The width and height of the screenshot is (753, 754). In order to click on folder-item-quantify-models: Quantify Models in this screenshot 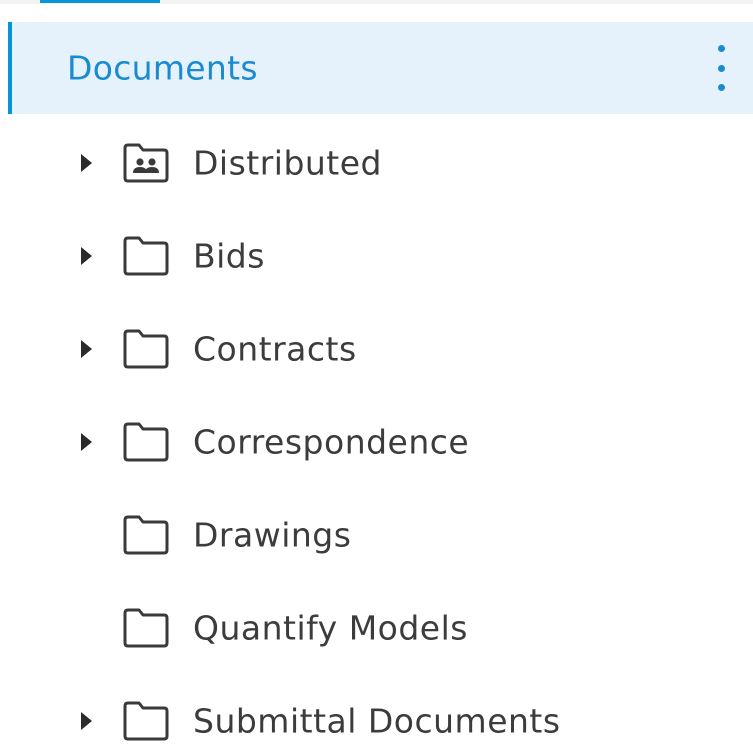, I will do `click(376, 627)`.